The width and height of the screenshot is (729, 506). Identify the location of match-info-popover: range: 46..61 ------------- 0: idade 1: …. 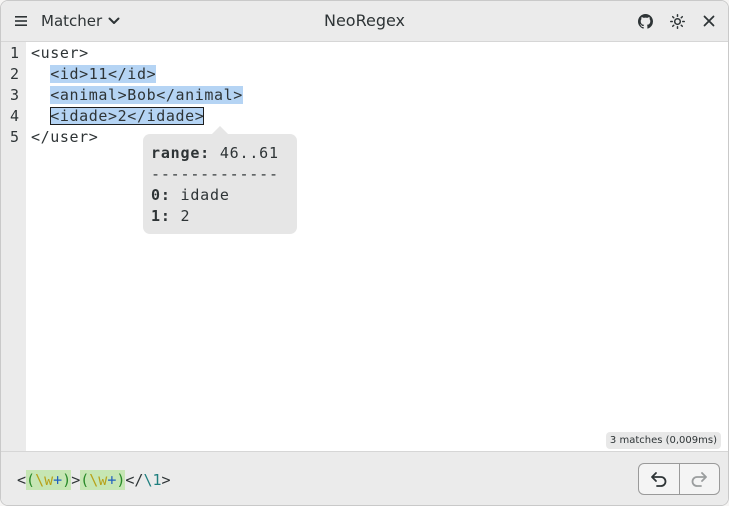
(220, 180).